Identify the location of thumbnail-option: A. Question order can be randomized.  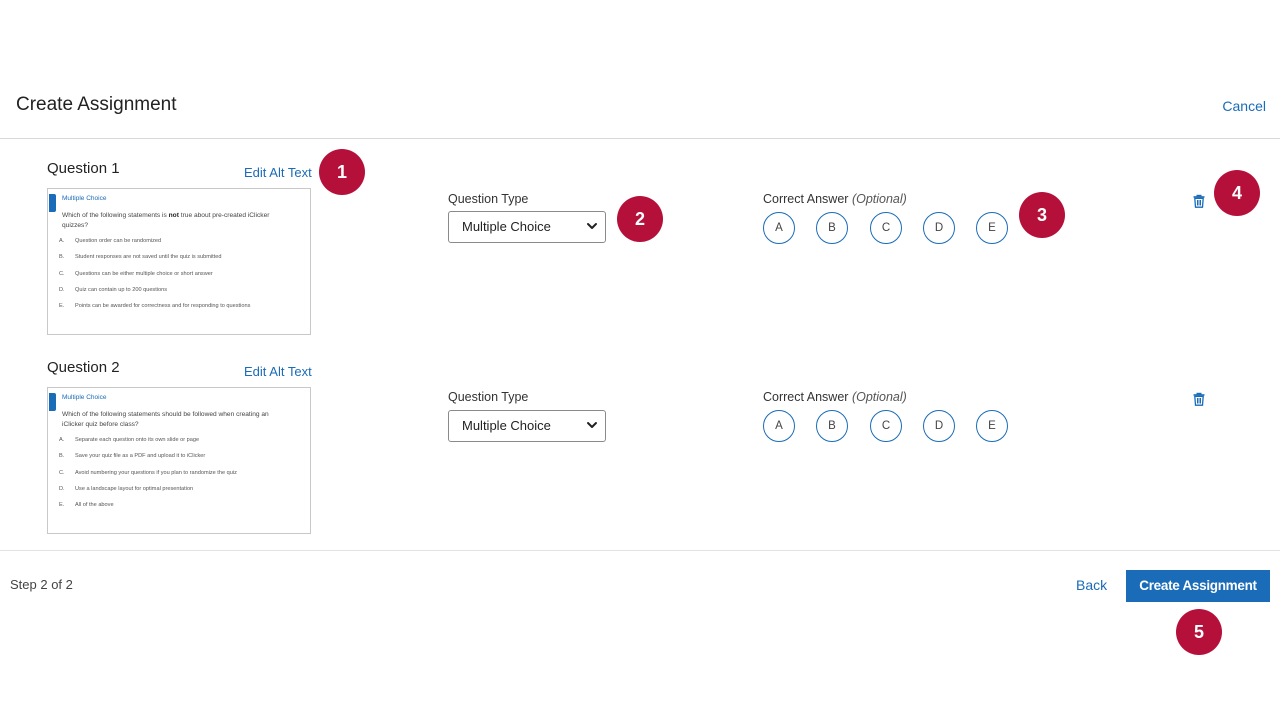
(110, 241).